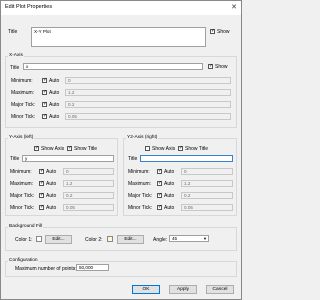  I want to click on configuration-group-title: Configuration, so click(23, 260).